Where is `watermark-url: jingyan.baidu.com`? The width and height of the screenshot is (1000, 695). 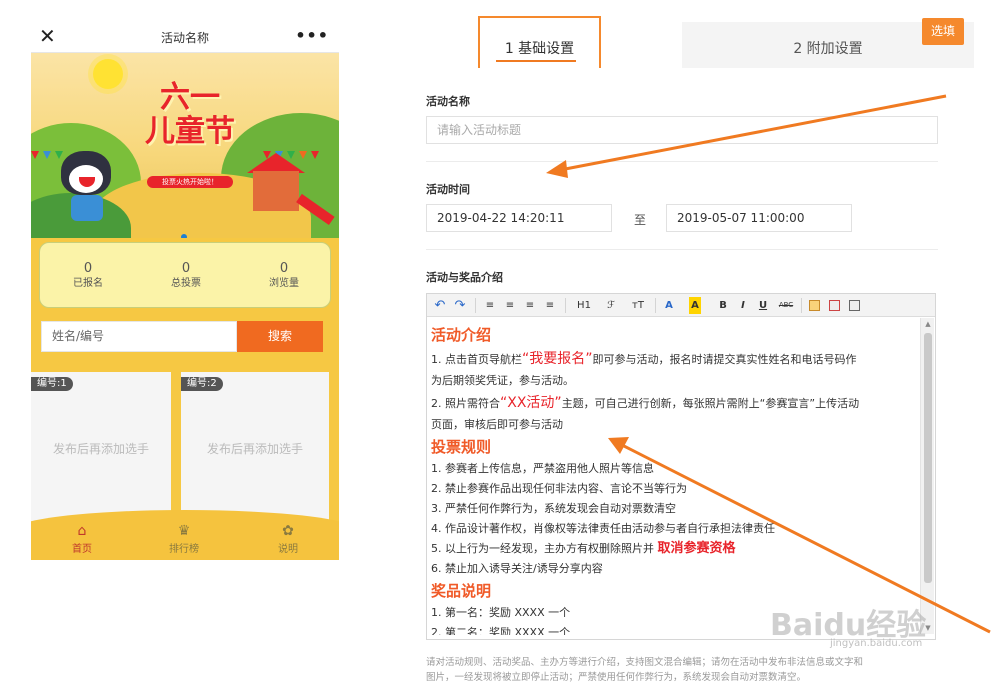
watermark-url: jingyan.baidu.com is located at coordinates (876, 643).